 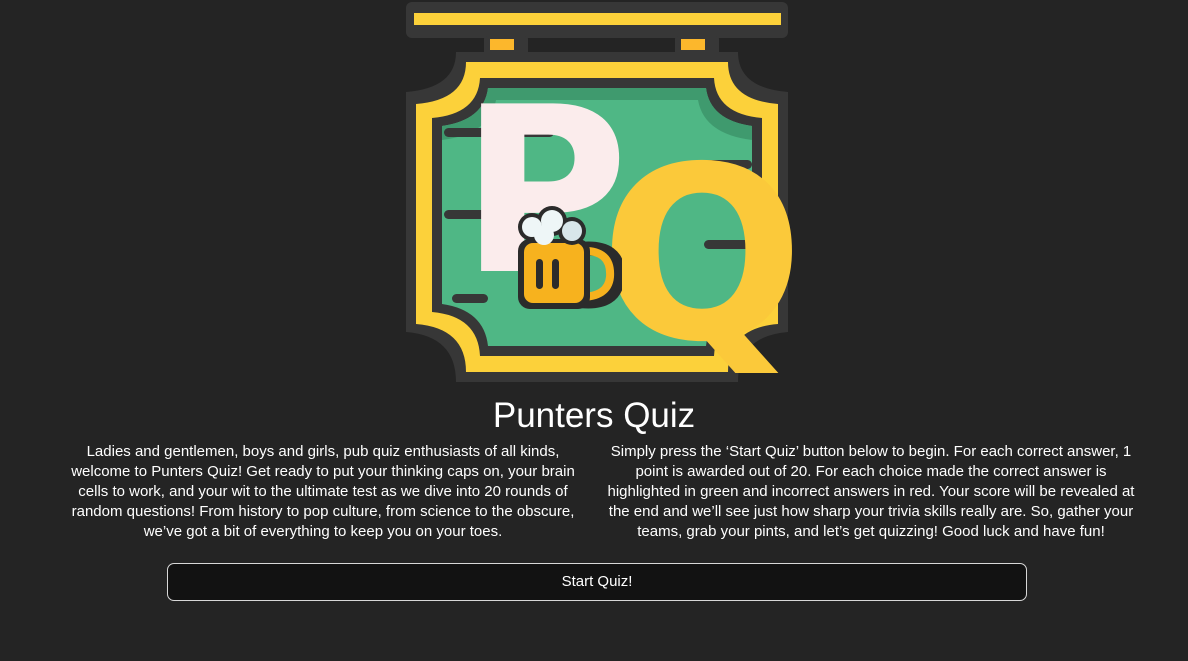 What do you see at coordinates (568, 259) in the screenshot?
I see `beer-mug-icon` at bounding box center [568, 259].